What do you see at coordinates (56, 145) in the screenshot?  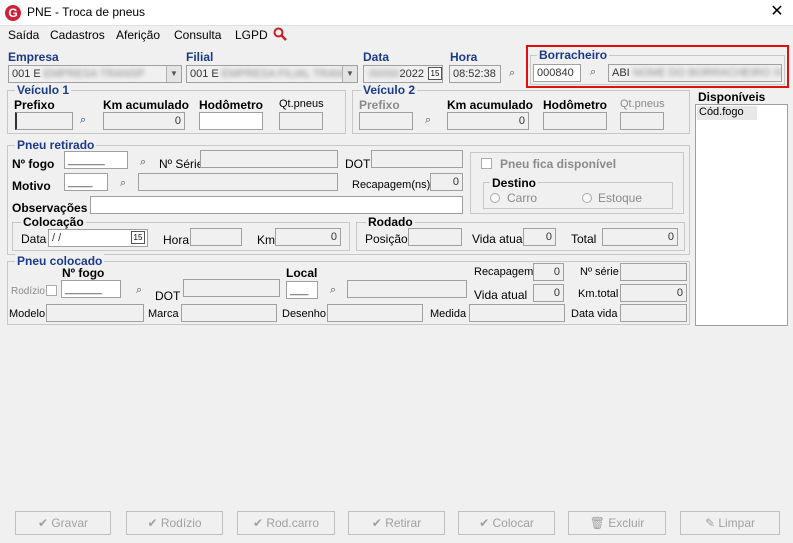 I see `retirado-title: Pneu retirado` at bounding box center [56, 145].